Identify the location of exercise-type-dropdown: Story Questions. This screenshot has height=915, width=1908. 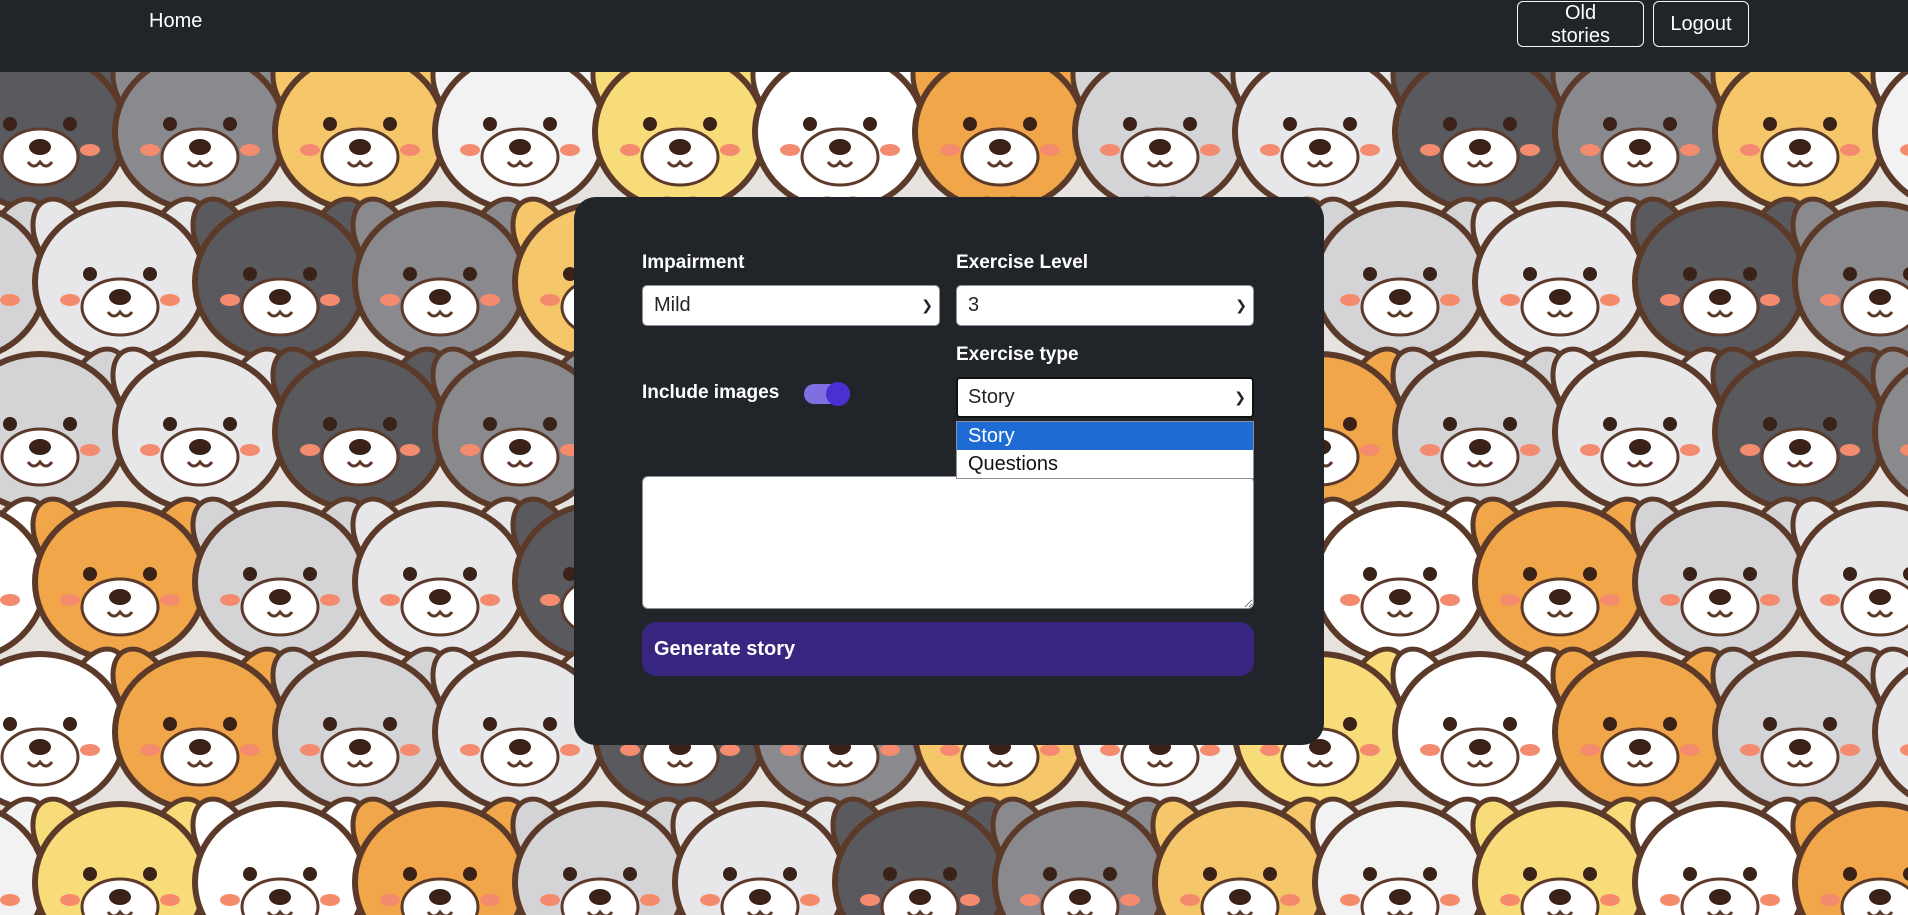
(1105, 450).